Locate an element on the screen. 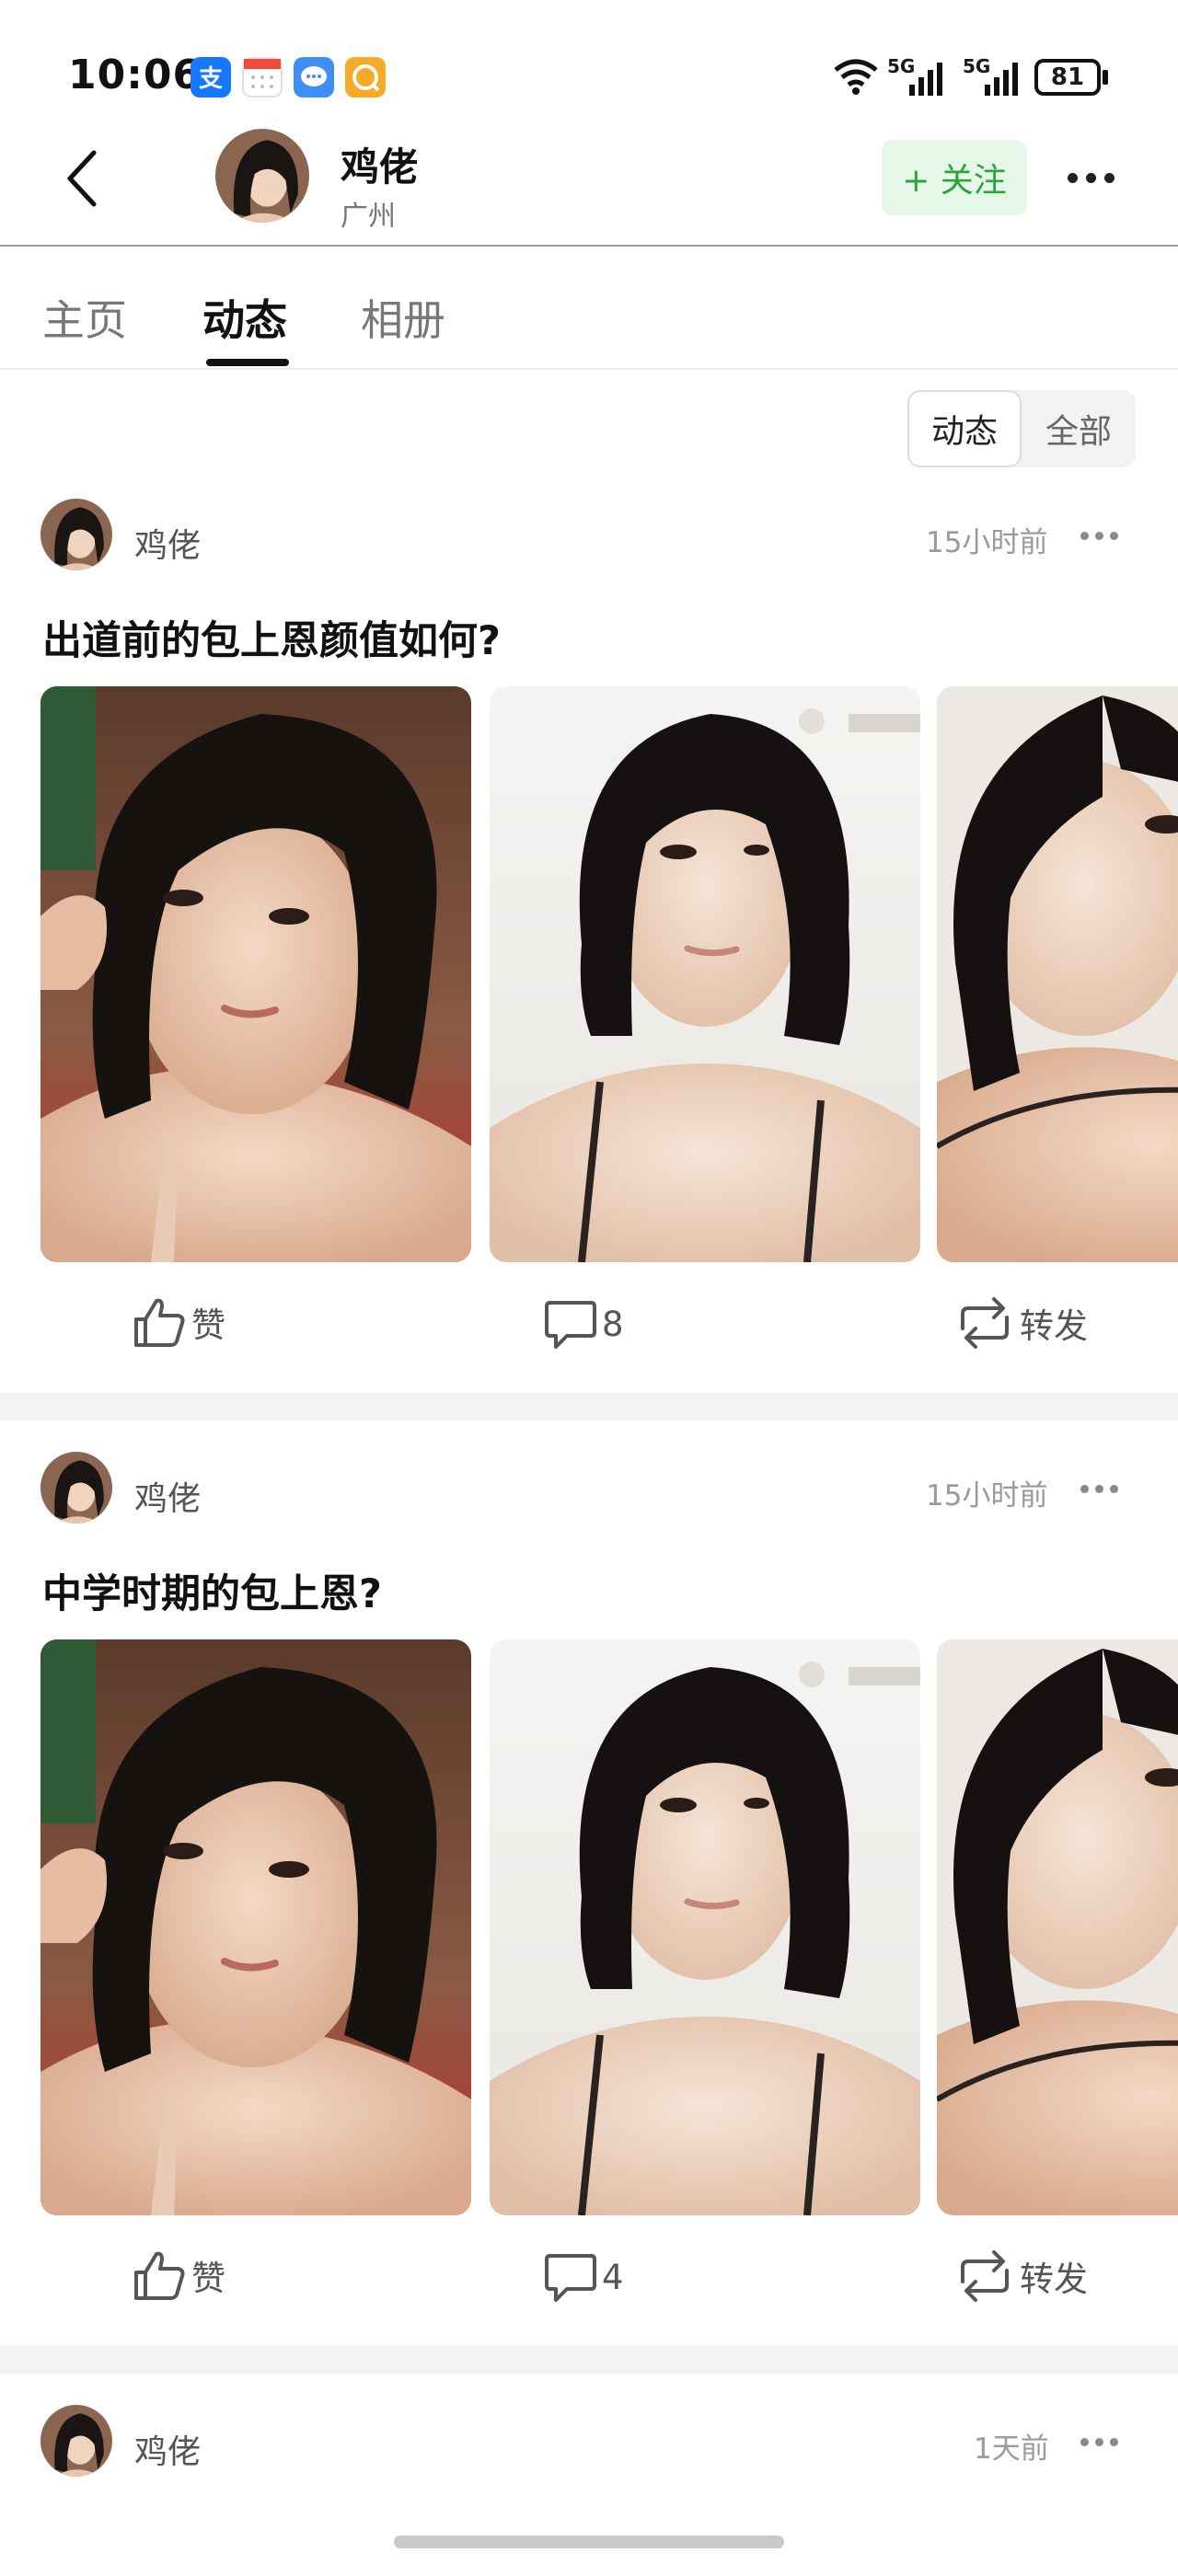 The width and height of the screenshot is (1178, 2576). battery-level: 81 is located at coordinates (1067, 77).